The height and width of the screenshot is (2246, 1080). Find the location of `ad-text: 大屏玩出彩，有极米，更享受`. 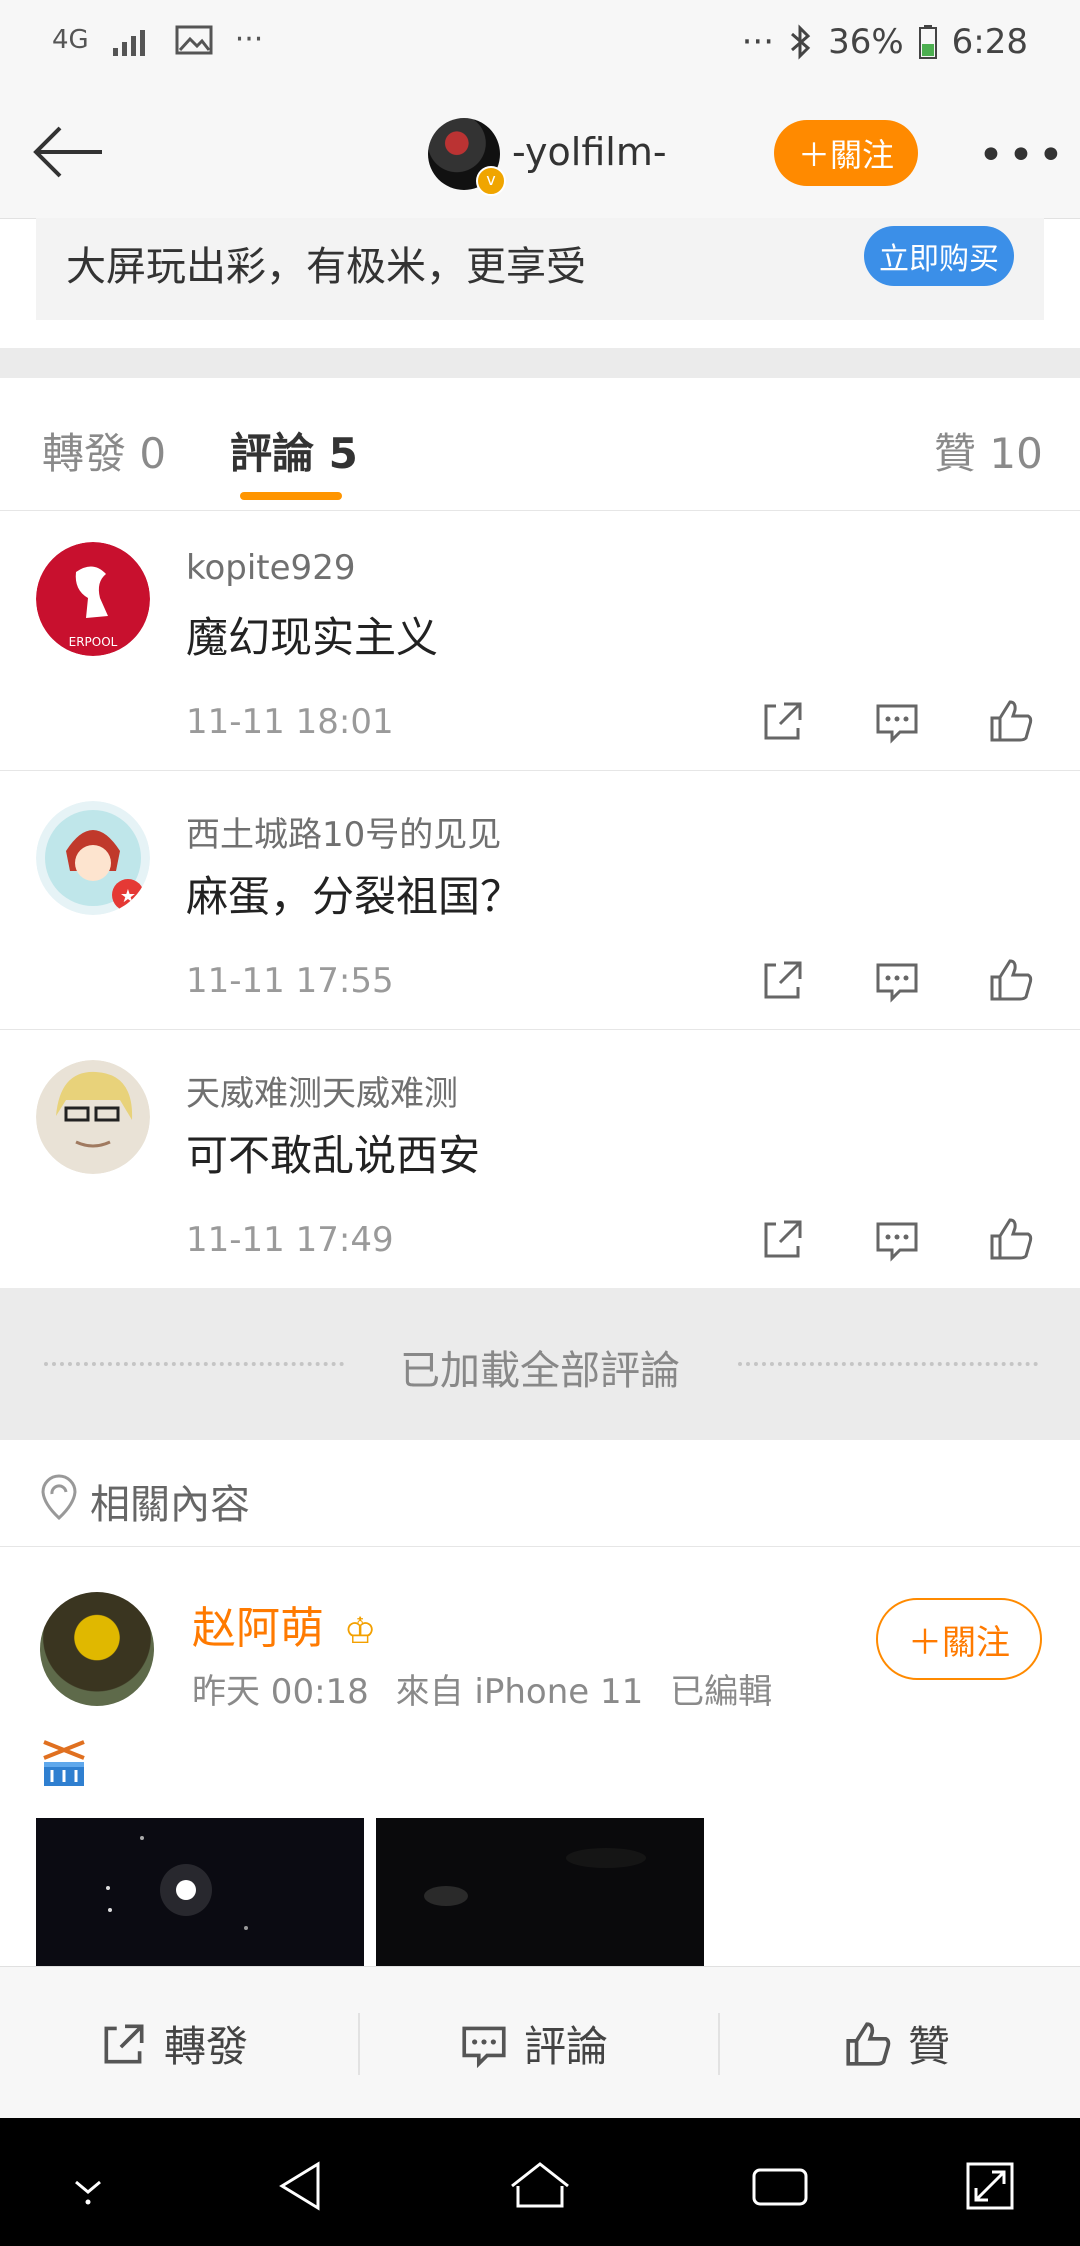

ad-text: 大屏玩出彩，有极米，更享受 is located at coordinates (326, 267).